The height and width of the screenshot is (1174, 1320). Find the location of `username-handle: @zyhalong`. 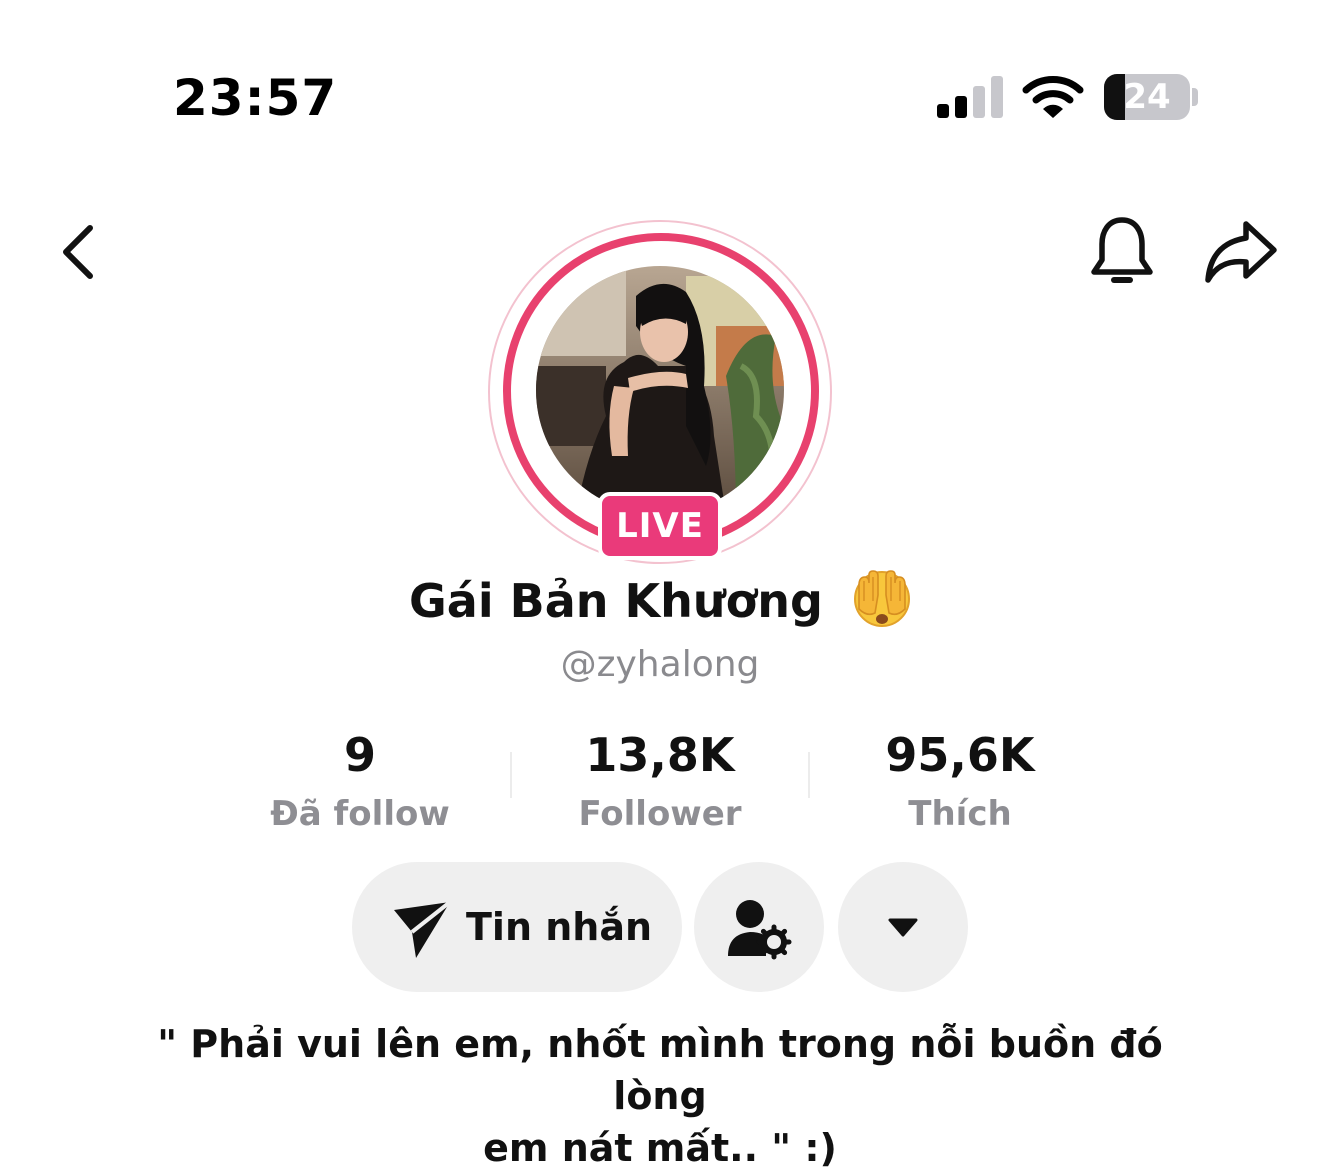

username-handle: @zyhalong is located at coordinates (660, 664).